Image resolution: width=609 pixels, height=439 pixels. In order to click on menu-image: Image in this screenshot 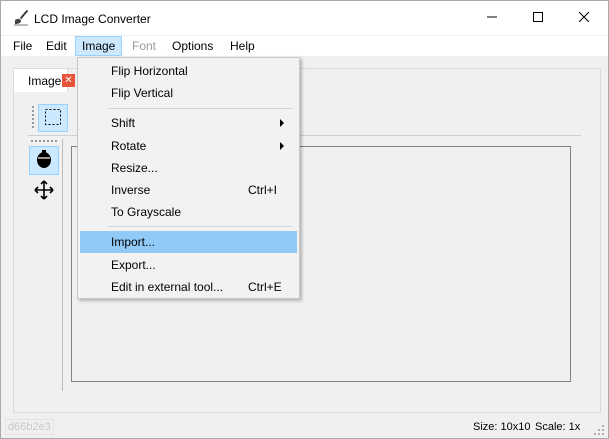, I will do `click(99, 46)`.